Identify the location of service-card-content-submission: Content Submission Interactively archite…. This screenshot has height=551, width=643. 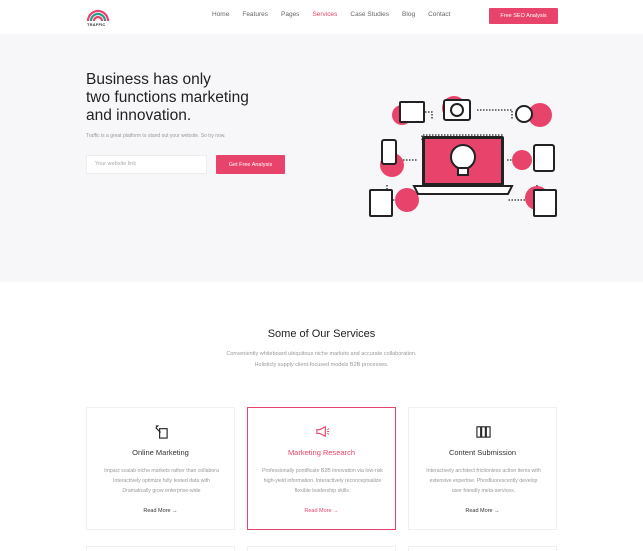
(482, 468).